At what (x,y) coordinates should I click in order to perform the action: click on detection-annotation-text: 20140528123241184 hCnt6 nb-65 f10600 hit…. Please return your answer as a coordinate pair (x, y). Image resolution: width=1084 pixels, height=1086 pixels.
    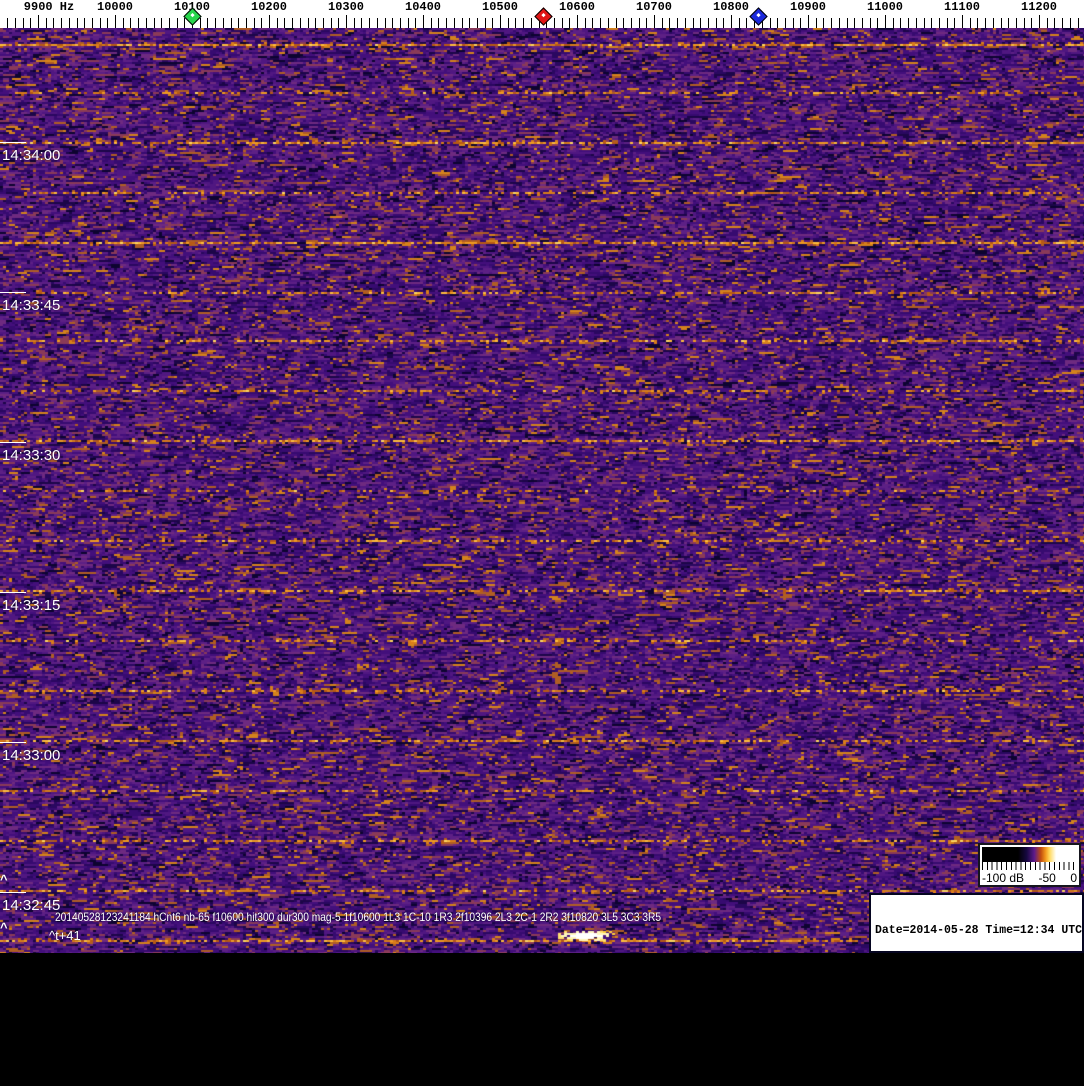
    Looking at the image, I should click on (358, 917).